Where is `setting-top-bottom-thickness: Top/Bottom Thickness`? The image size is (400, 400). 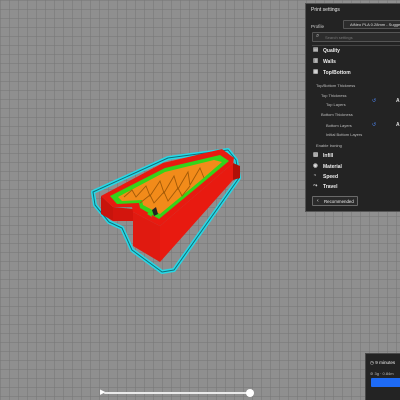 setting-top-bottom-thickness: Top/Bottom Thickness is located at coordinates (336, 85).